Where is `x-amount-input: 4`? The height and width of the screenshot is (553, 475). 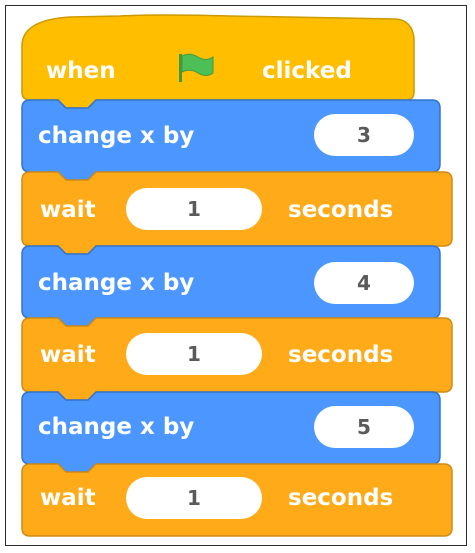 x-amount-input: 4 is located at coordinates (364, 283).